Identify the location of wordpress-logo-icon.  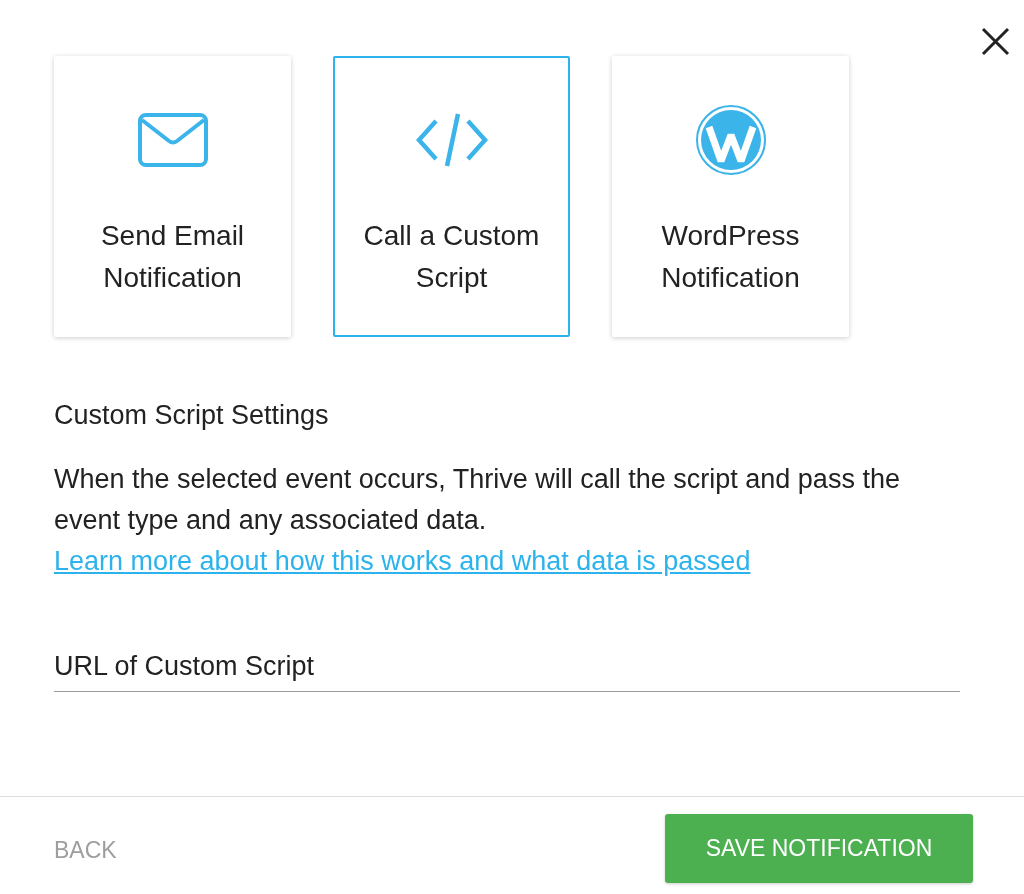
(730, 140).